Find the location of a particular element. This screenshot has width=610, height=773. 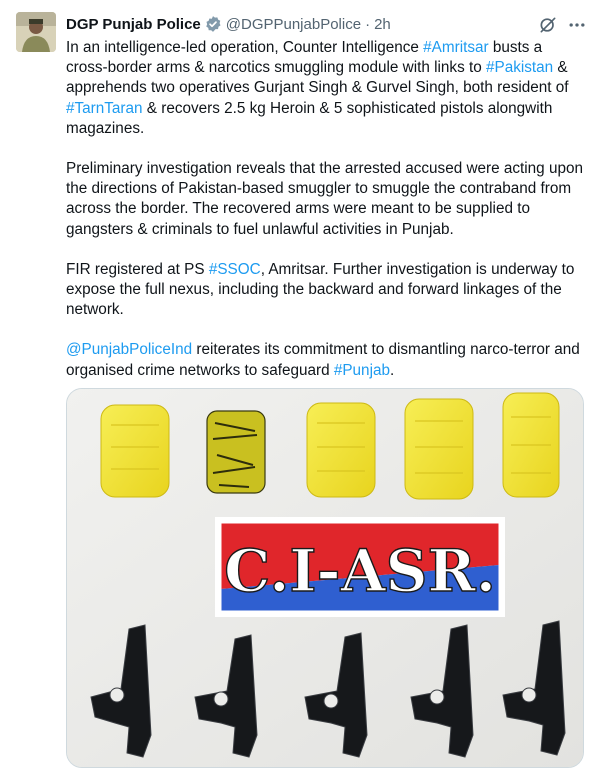

tweet-header: DGP Punjab Police @DGPPunjabPolice · 2h is located at coordinates (228, 24).